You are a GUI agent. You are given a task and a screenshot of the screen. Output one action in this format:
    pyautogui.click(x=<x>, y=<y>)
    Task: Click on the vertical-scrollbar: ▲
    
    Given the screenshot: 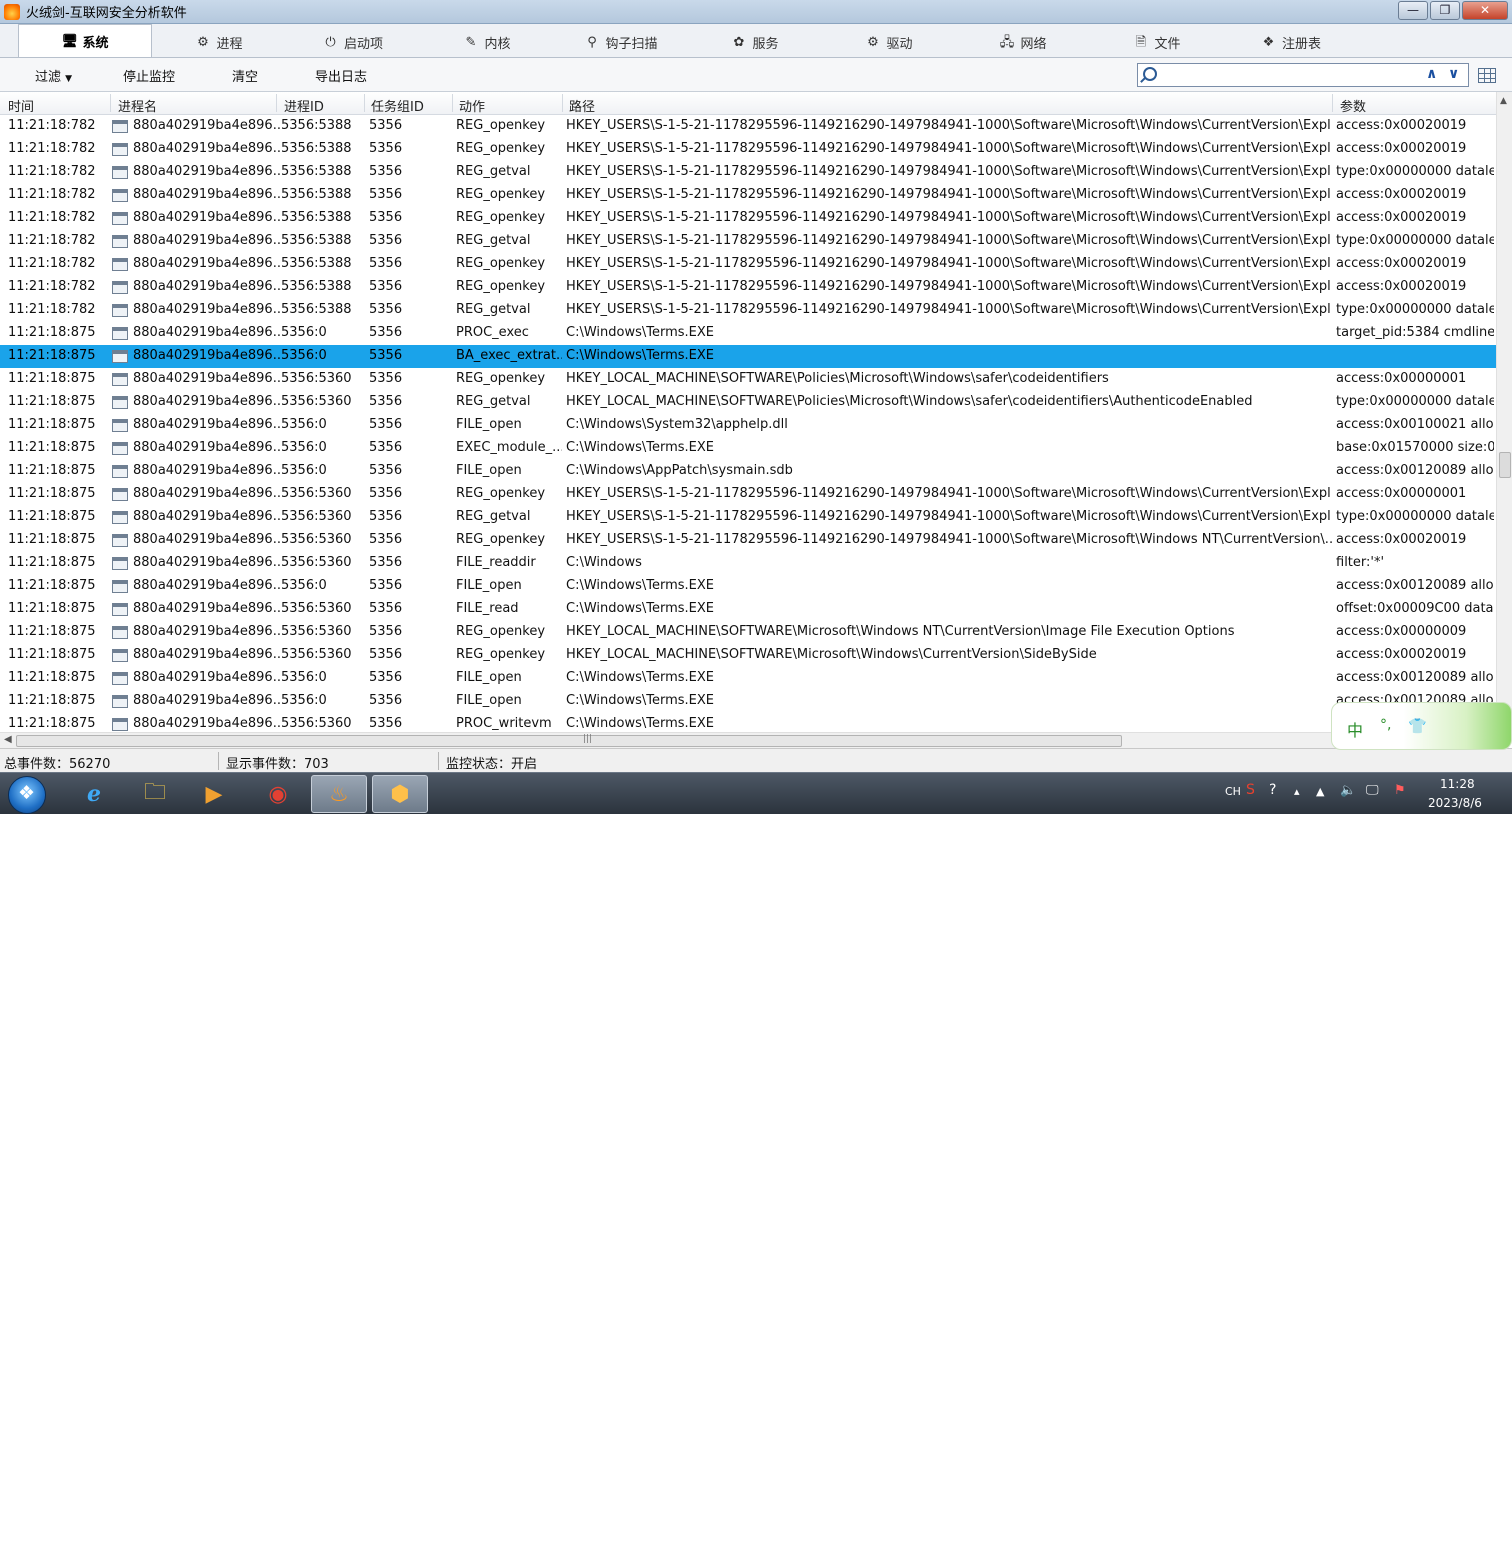 What is the action you would take?
    pyautogui.click(x=1504, y=412)
    